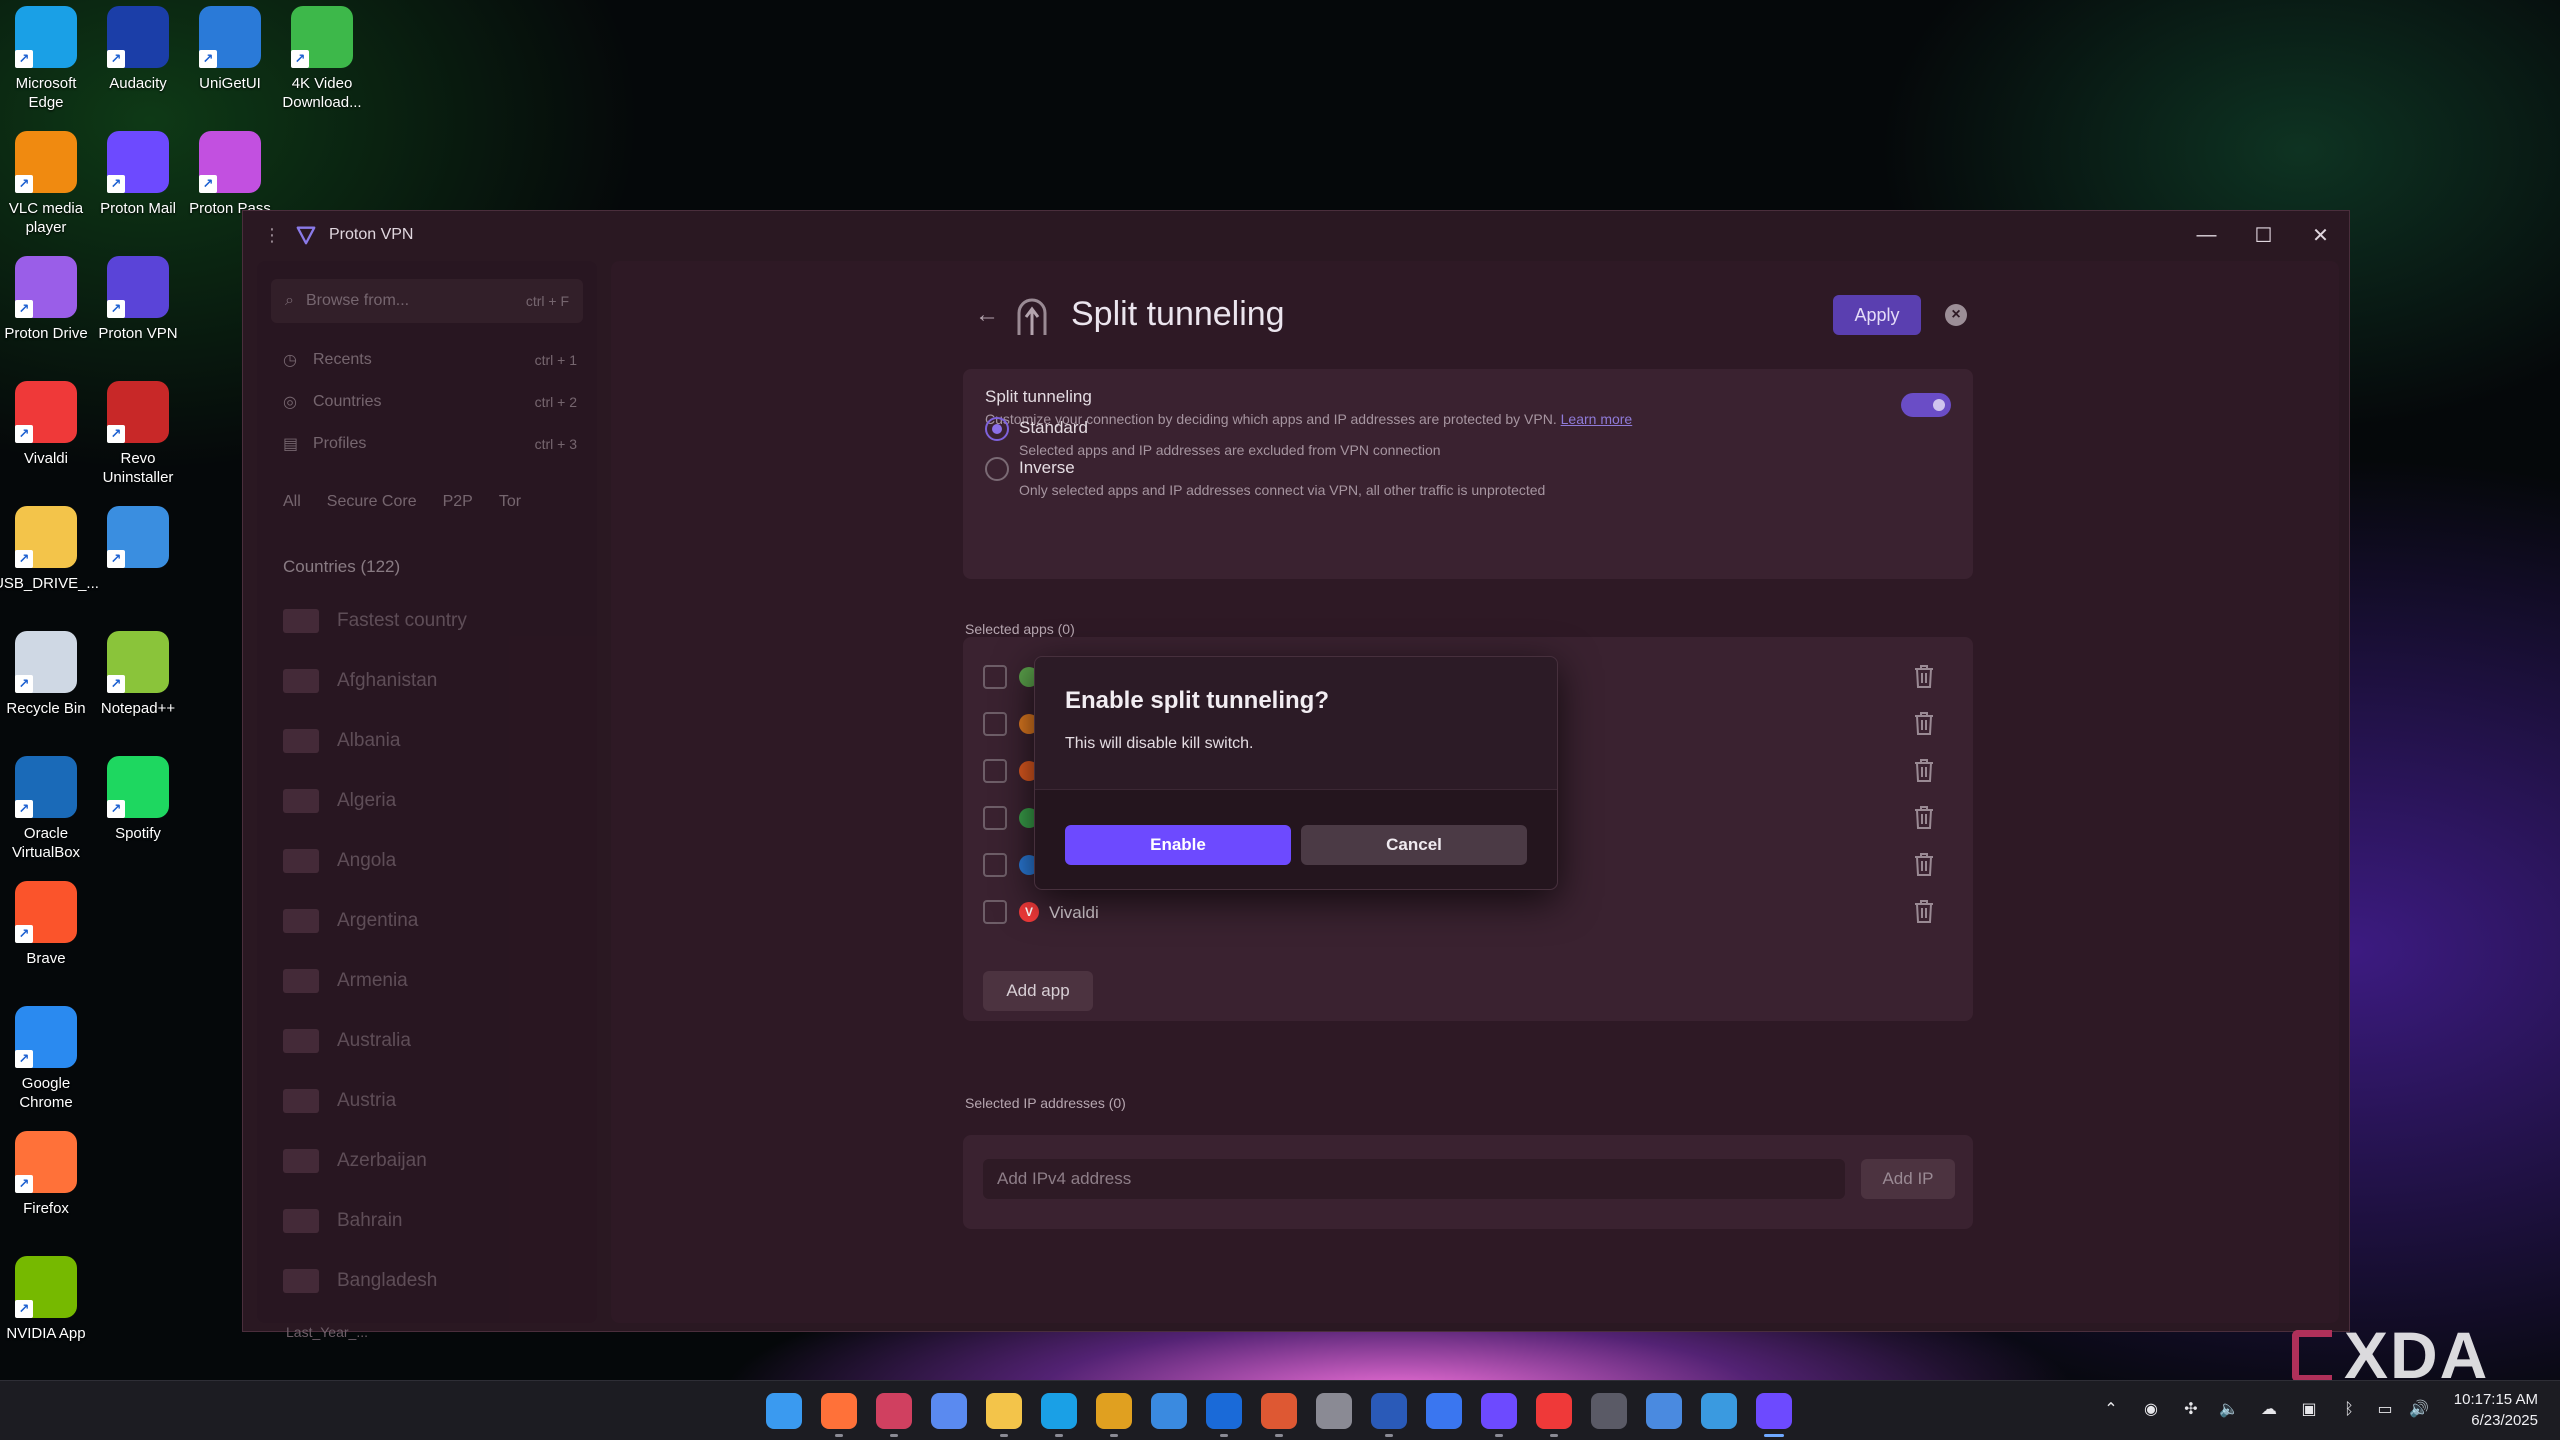 Image resolution: width=2560 pixels, height=1440 pixels. I want to click on country-item: Algeria, so click(427, 801).